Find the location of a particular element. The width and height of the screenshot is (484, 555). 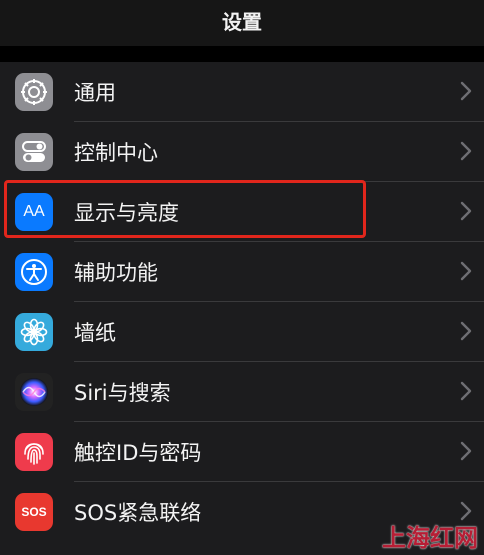

toggles-icon is located at coordinates (34, 152).